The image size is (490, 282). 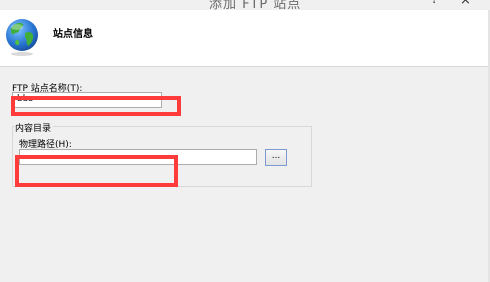 I want to click on help-button: ?, so click(x=434, y=3).